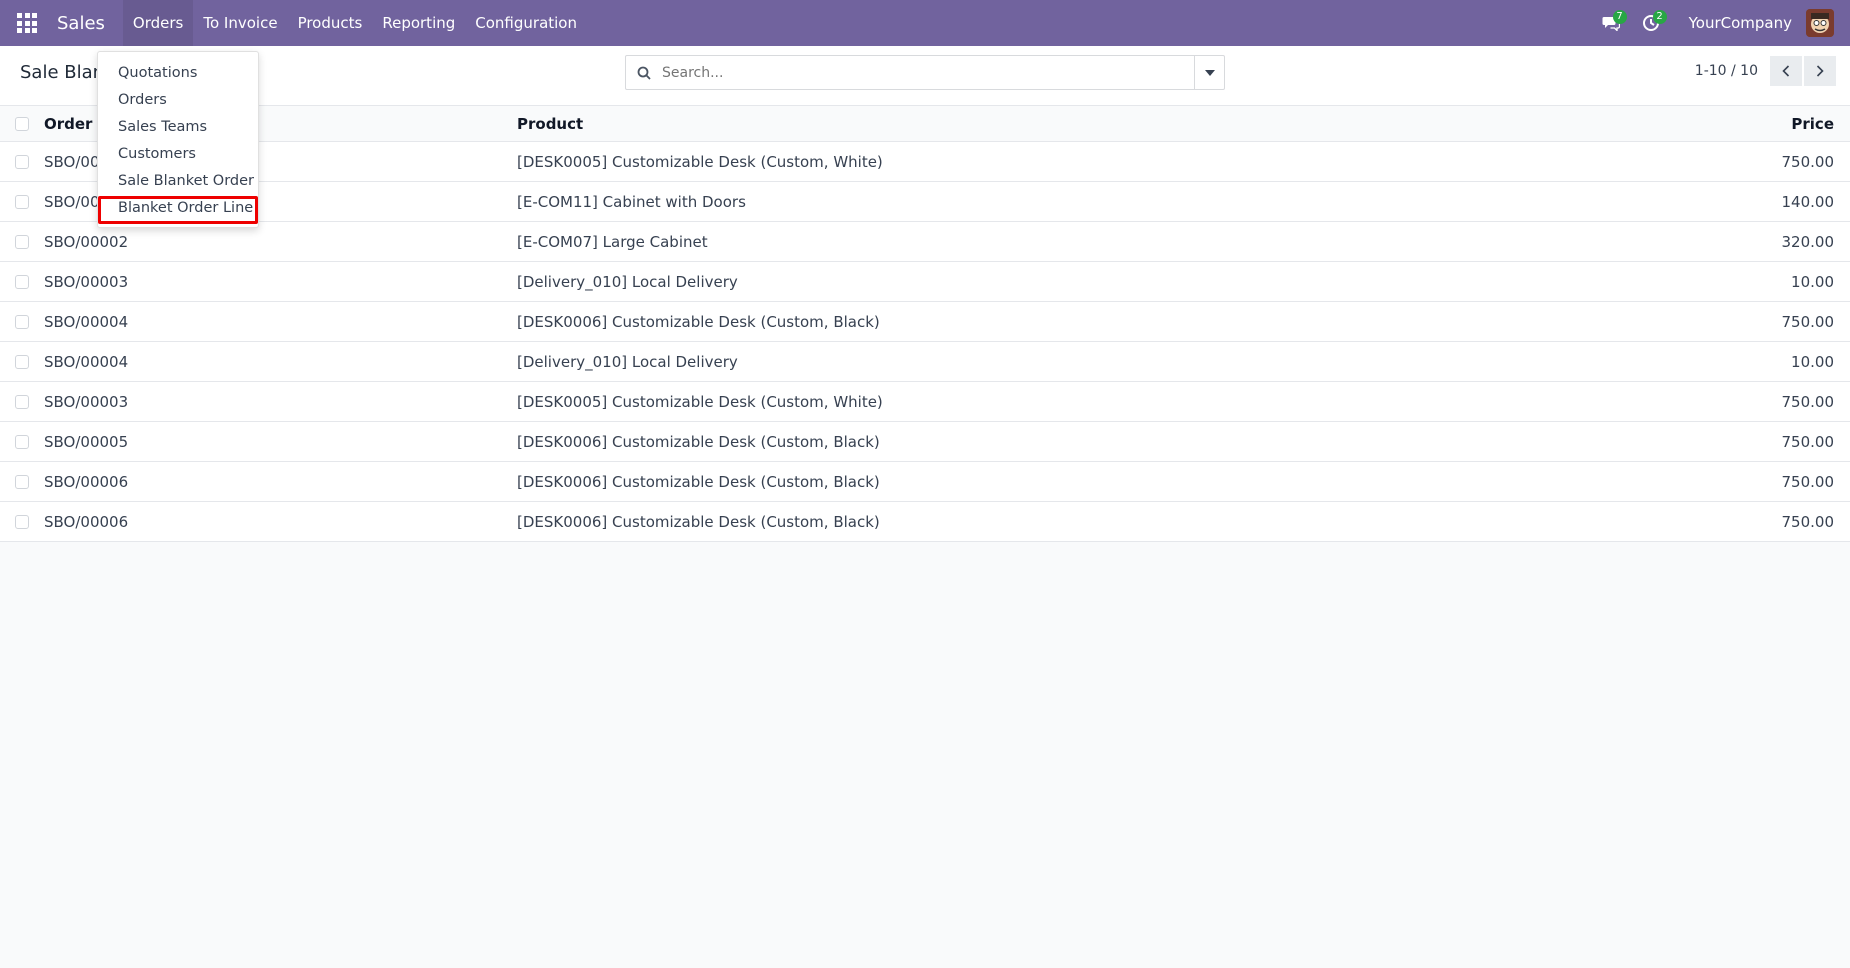 The image size is (1850, 968). I want to click on company-switcher: YourCompany, so click(1740, 23).